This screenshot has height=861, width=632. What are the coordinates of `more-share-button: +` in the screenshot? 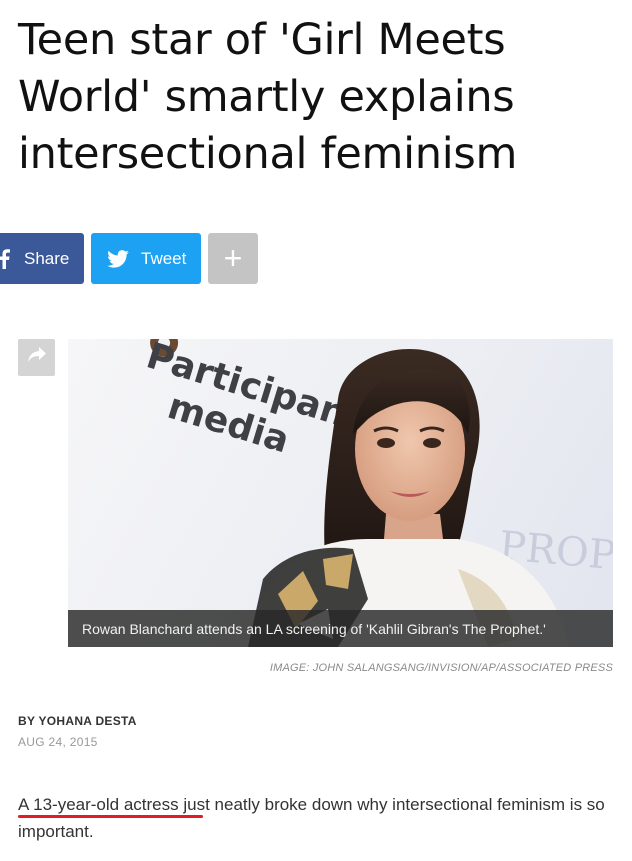 It's located at (233, 258).